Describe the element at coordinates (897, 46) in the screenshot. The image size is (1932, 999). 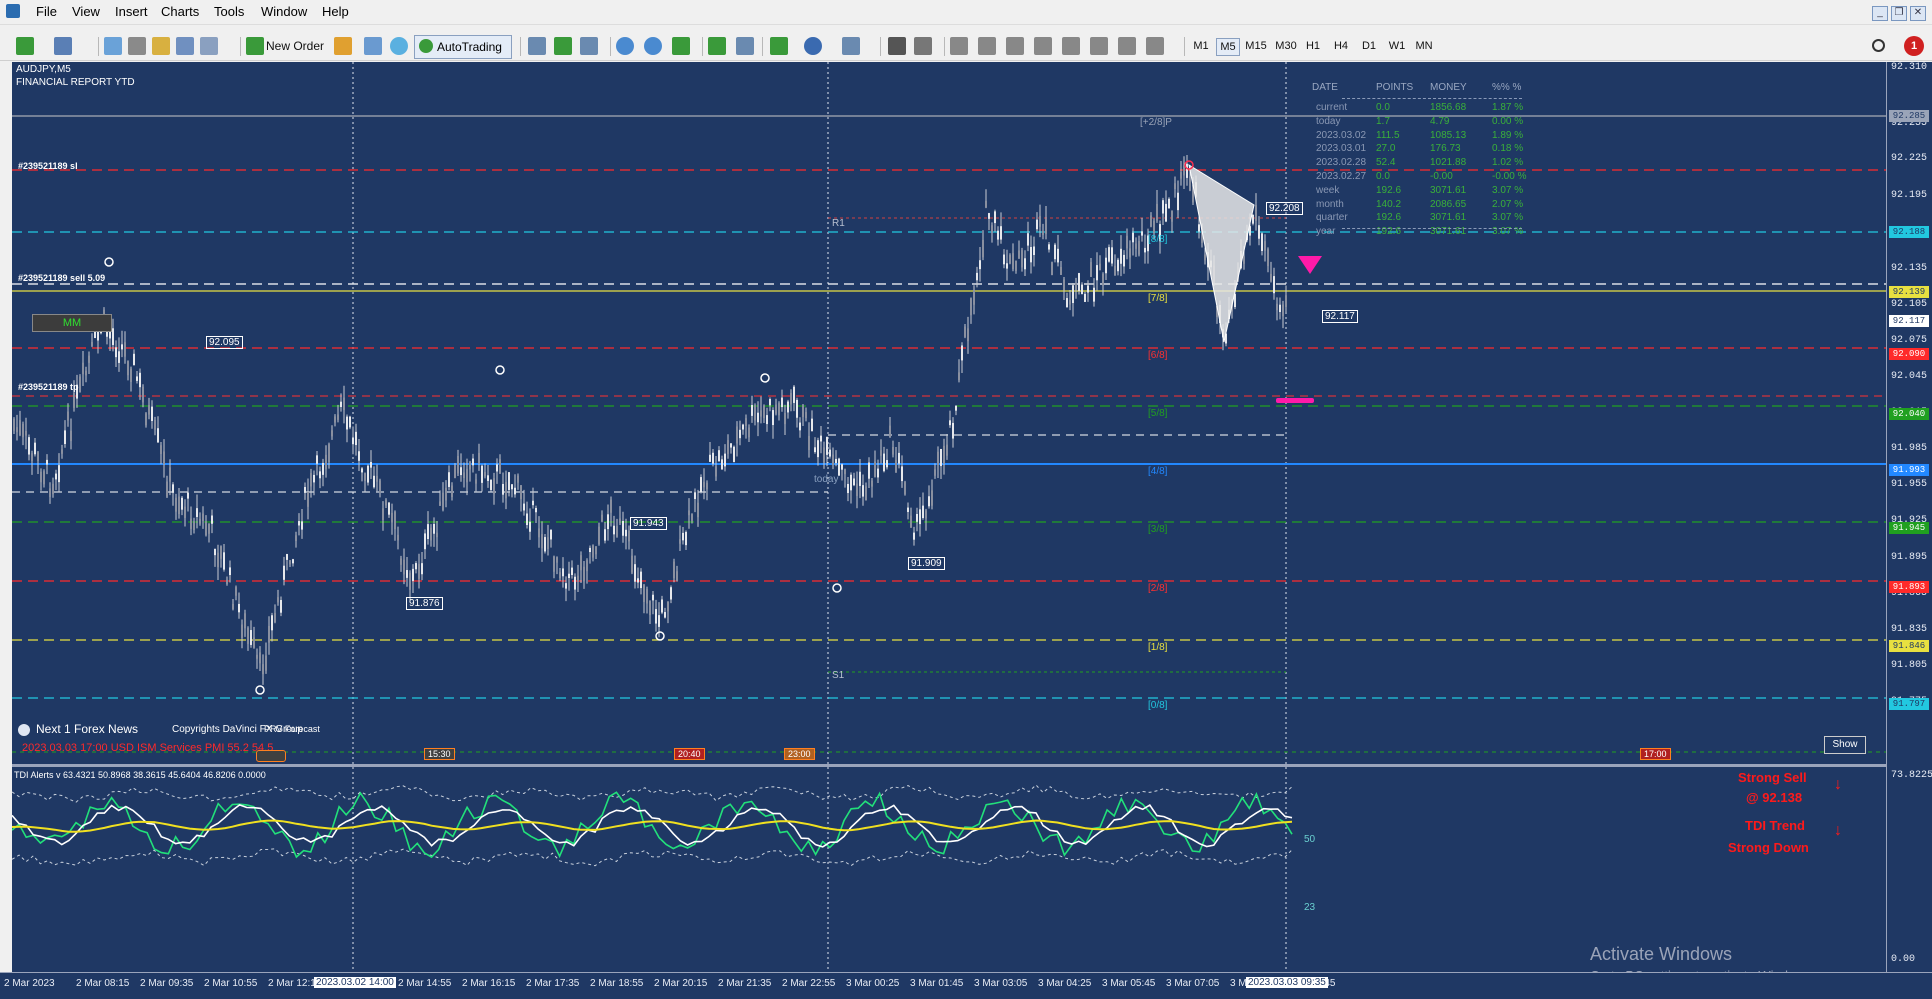
I see `cursor-icon` at that location.